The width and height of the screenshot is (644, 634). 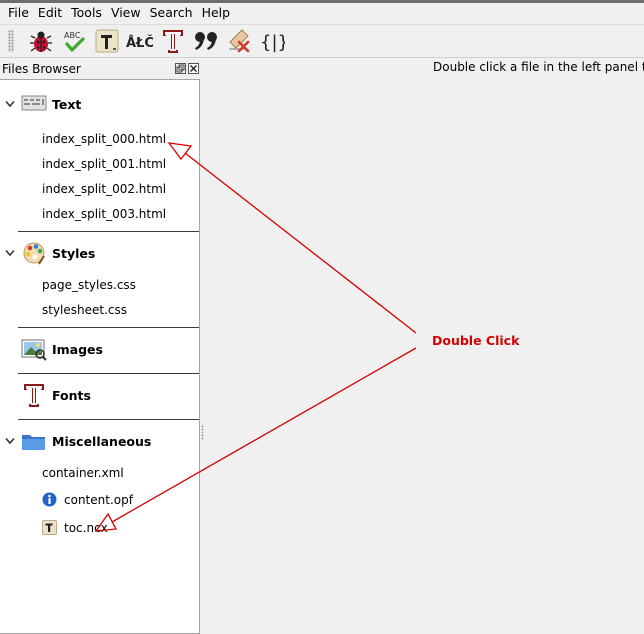 I want to click on close-panel-button, so click(x=193, y=68).